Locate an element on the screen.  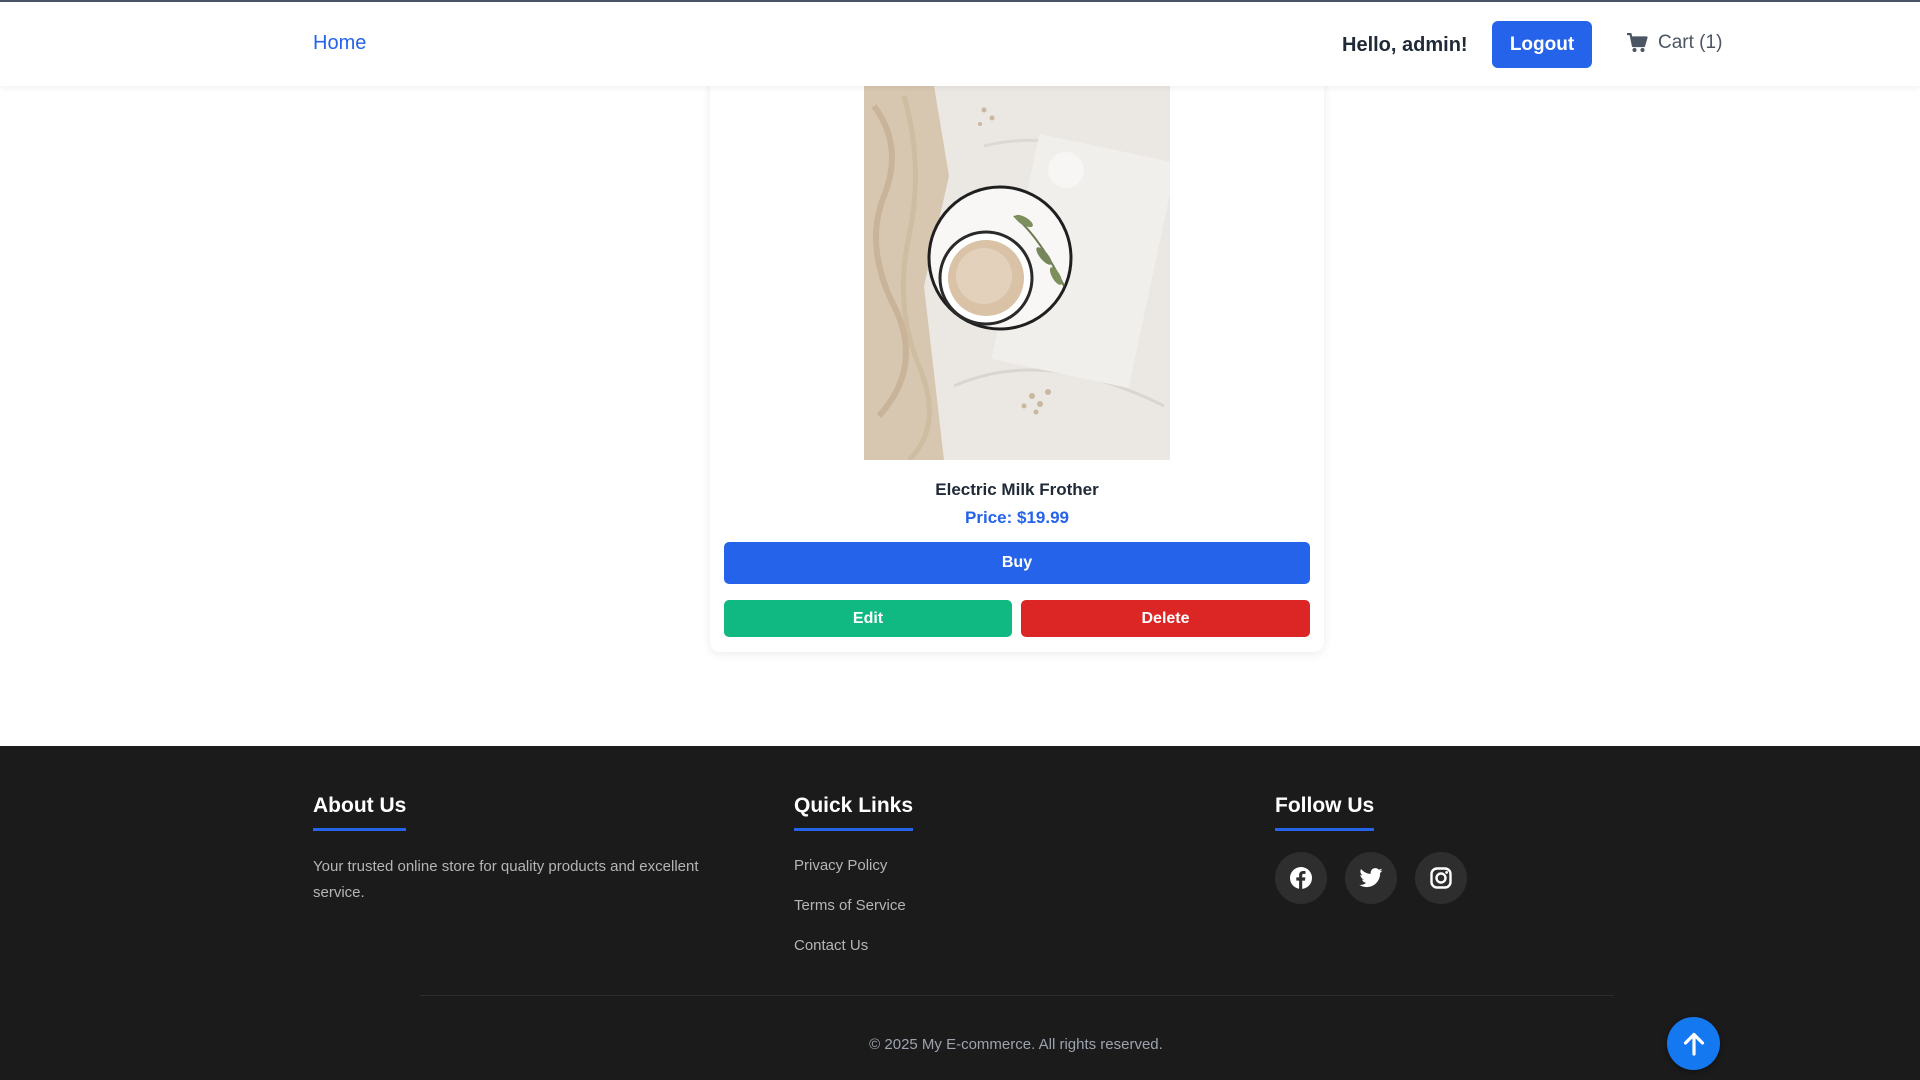
delete-button: Delete is located at coordinates (1165, 618).